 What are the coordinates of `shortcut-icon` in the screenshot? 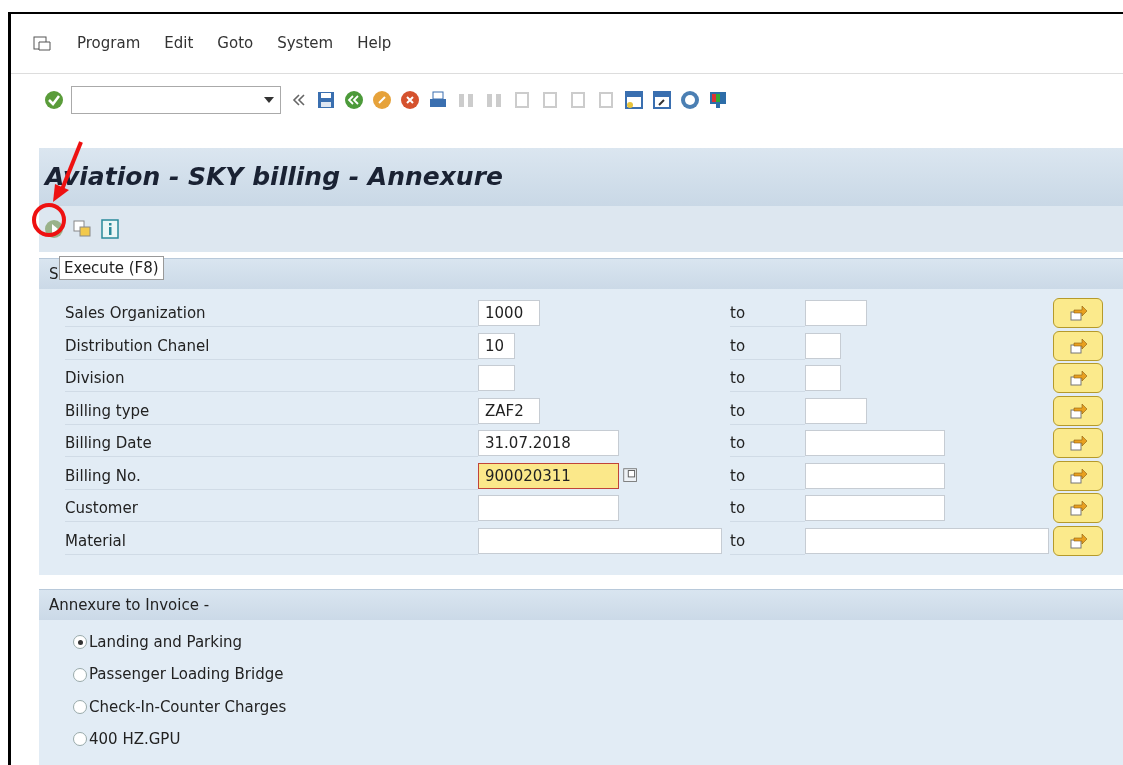 It's located at (662, 100).